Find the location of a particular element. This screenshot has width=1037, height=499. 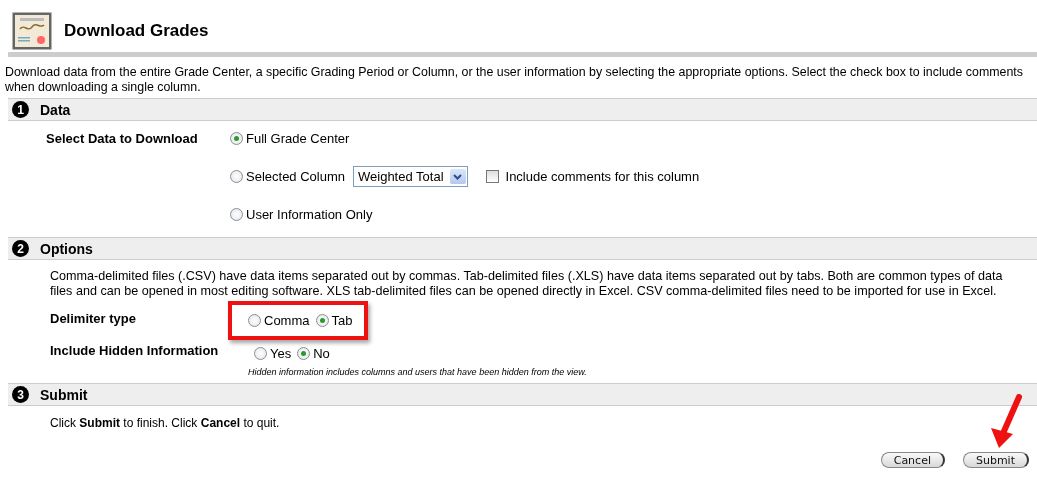

description-text: Comma-delimited files (.CSV) have data items separated out by commas. Tab-delimited files (.XLS) have data items separated out by tabs. Both are common types of data files and can be opened in most editing software. XLS tab-delimited files can be opened directly in Excel. CSV comma-delimited files need to be imported for use in Excel. is located at coordinates (527, 284).